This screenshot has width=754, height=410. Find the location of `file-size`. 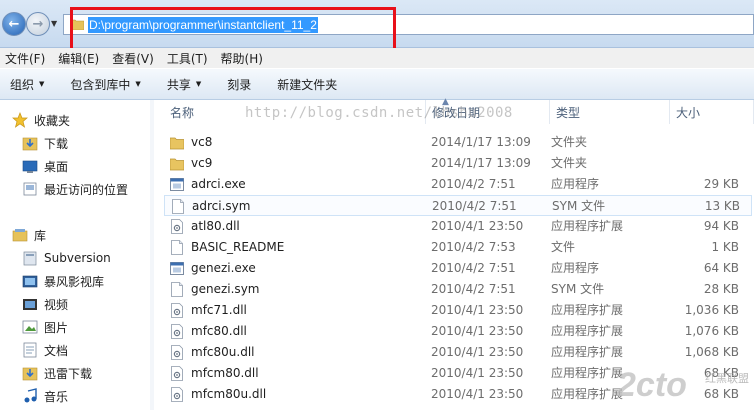

file-size is located at coordinates (696, 163).